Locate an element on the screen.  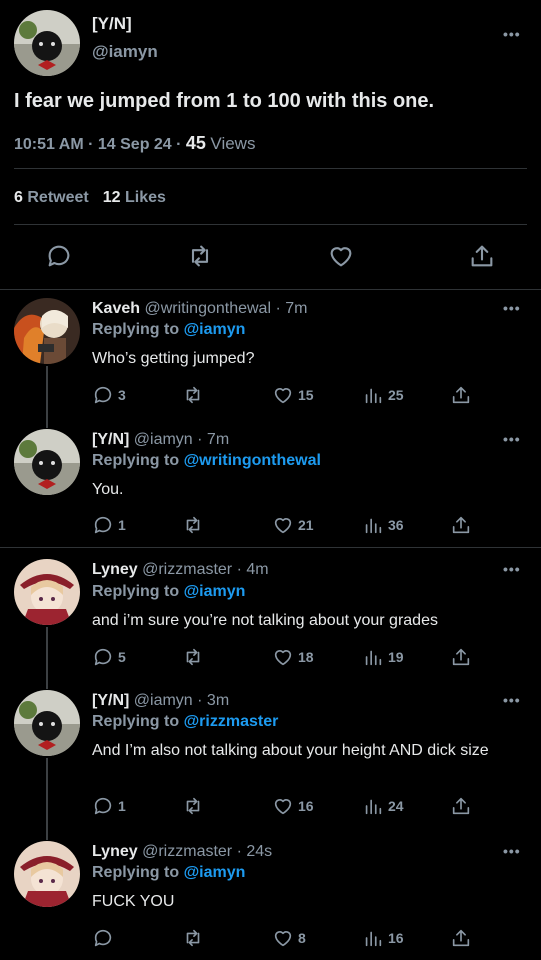
tweet-action-bar is located at coordinates (270, 257).